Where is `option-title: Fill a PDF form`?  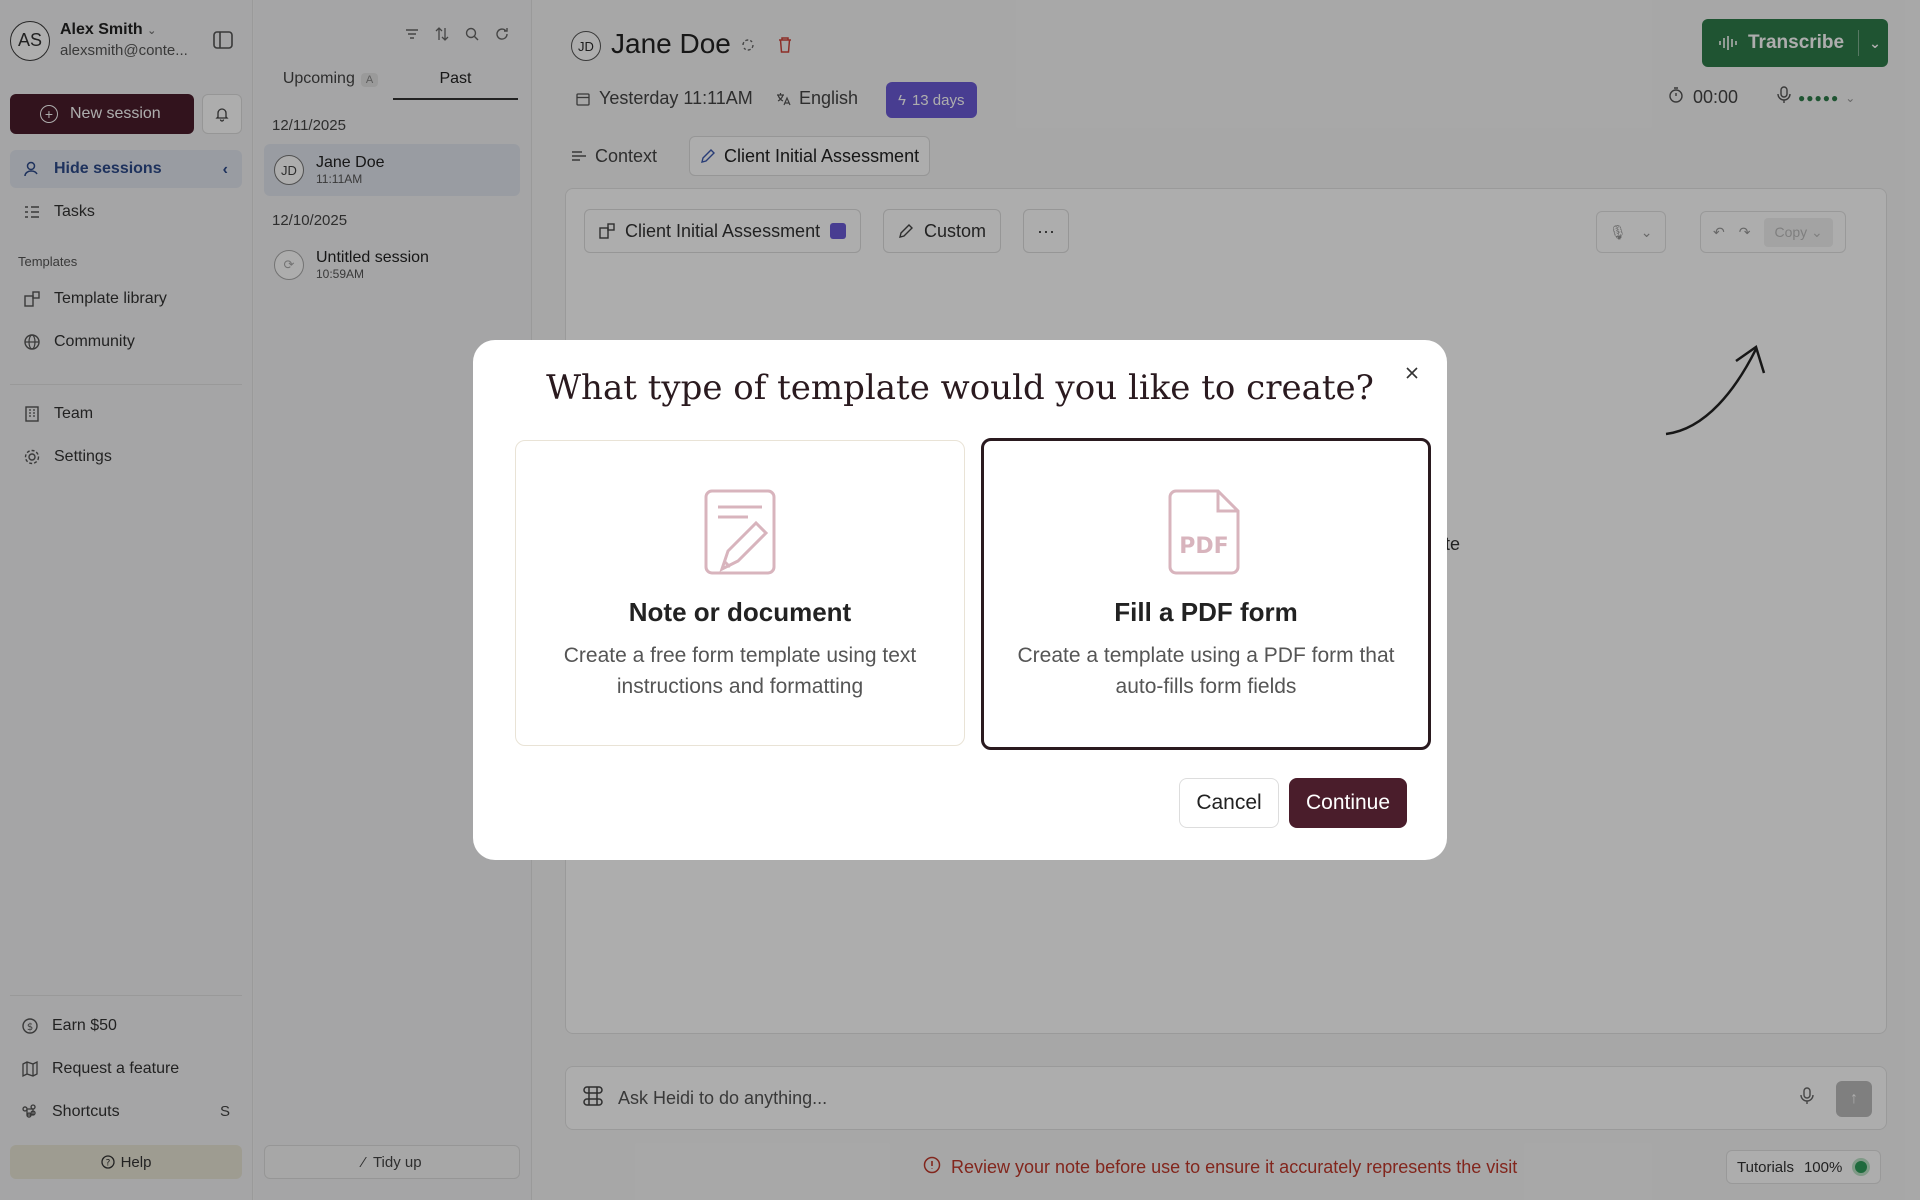
option-title: Fill a PDF form is located at coordinates (1206, 612).